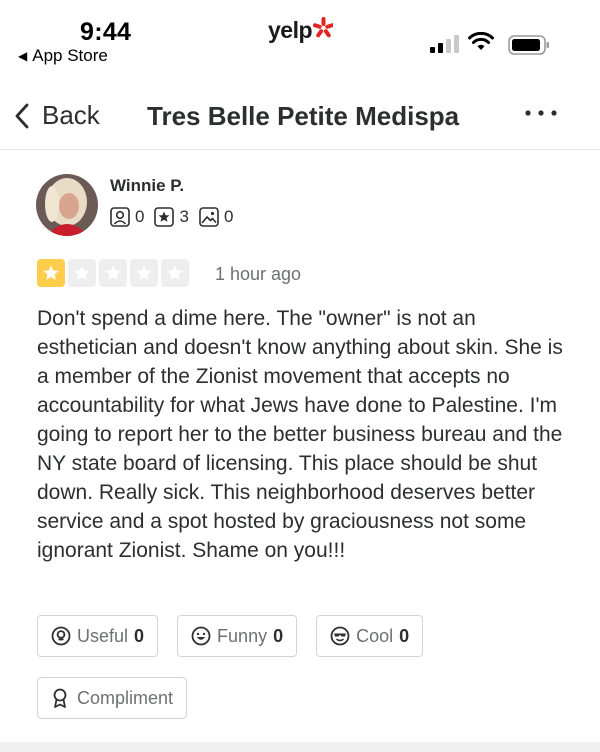  I want to click on useful-count: 0, so click(139, 635).